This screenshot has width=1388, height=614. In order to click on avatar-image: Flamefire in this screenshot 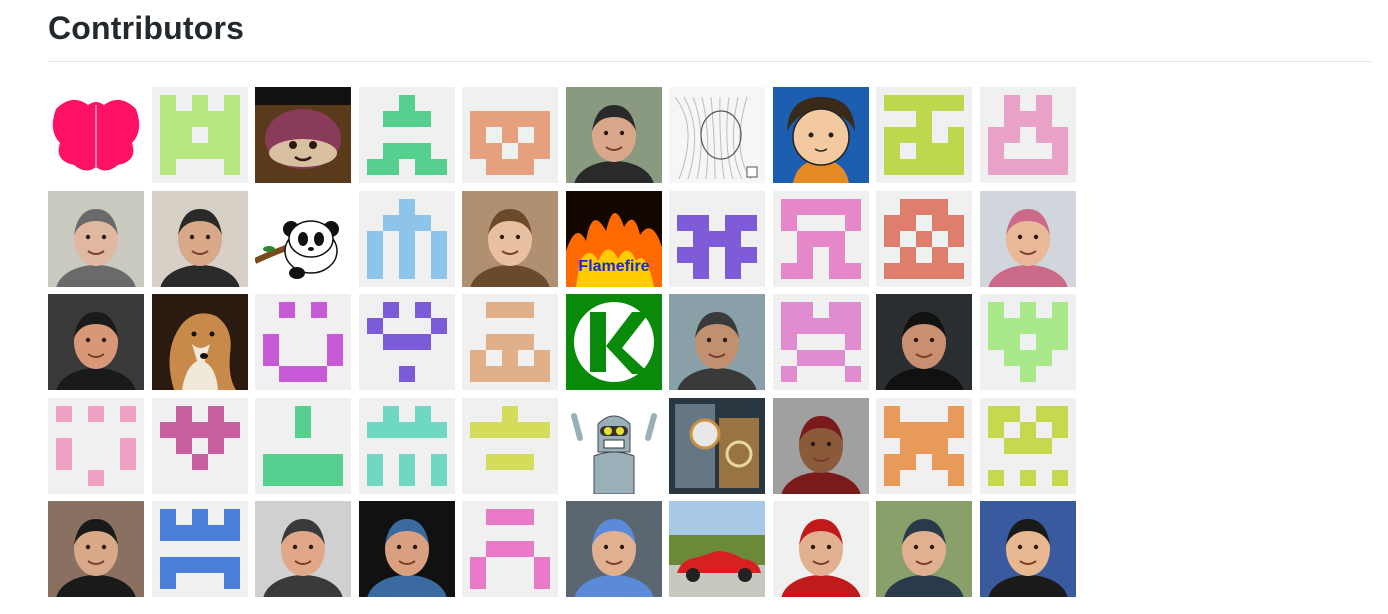, I will do `click(613, 238)`.